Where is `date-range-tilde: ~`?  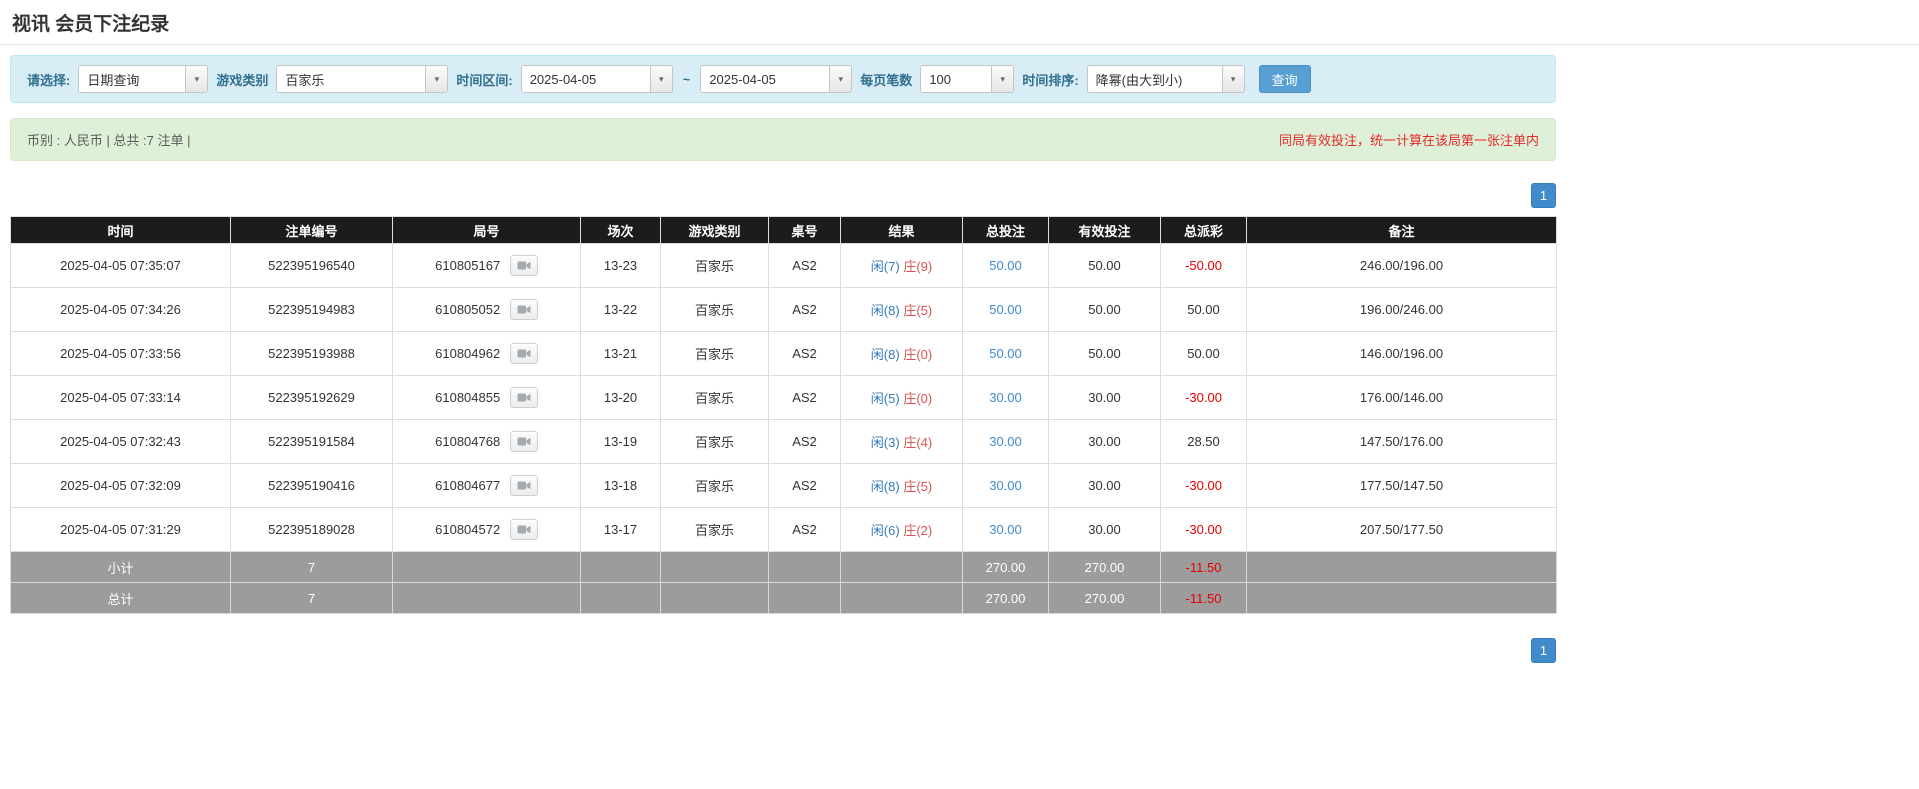
date-range-tilde: ~ is located at coordinates (686, 79).